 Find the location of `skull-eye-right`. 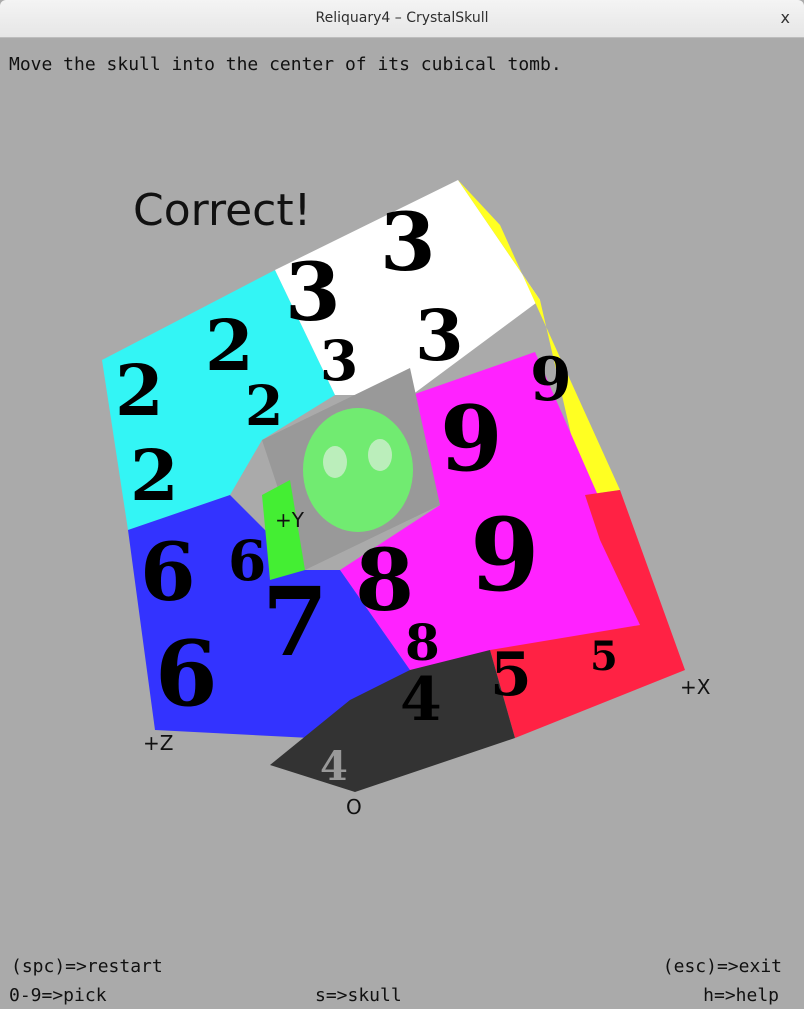

skull-eye-right is located at coordinates (380, 455).